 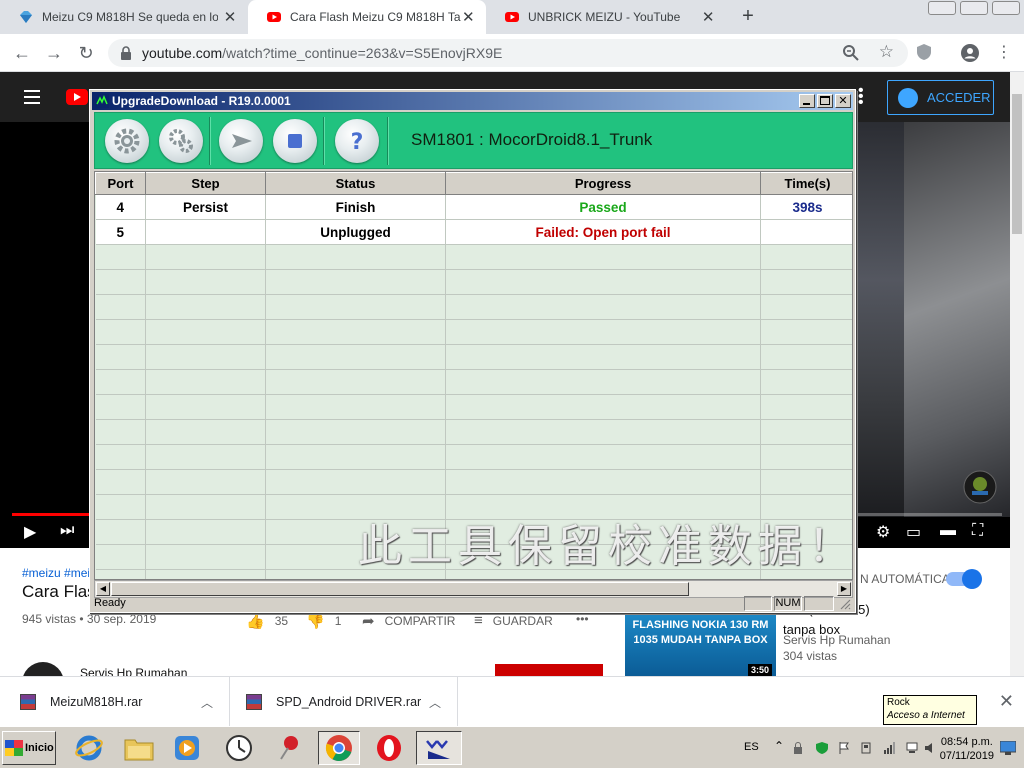 What do you see at coordinates (851, 53) in the screenshot?
I see `zoom-icon` at bounding box center [851, 53].